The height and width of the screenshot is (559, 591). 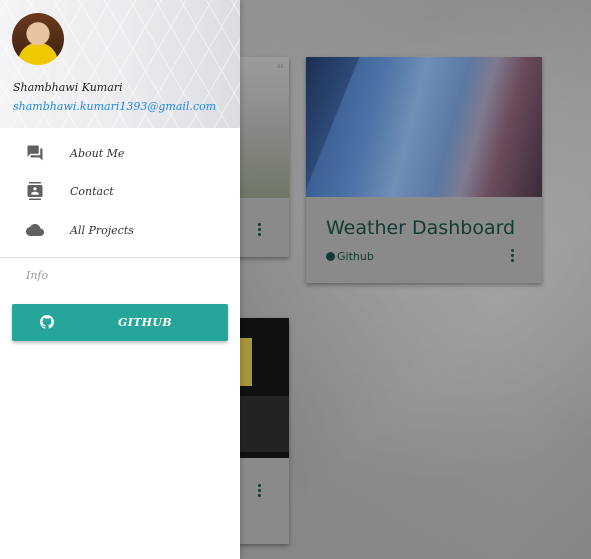 I want to click on github-button-label: GITHUB, so click(x=145, y=322).